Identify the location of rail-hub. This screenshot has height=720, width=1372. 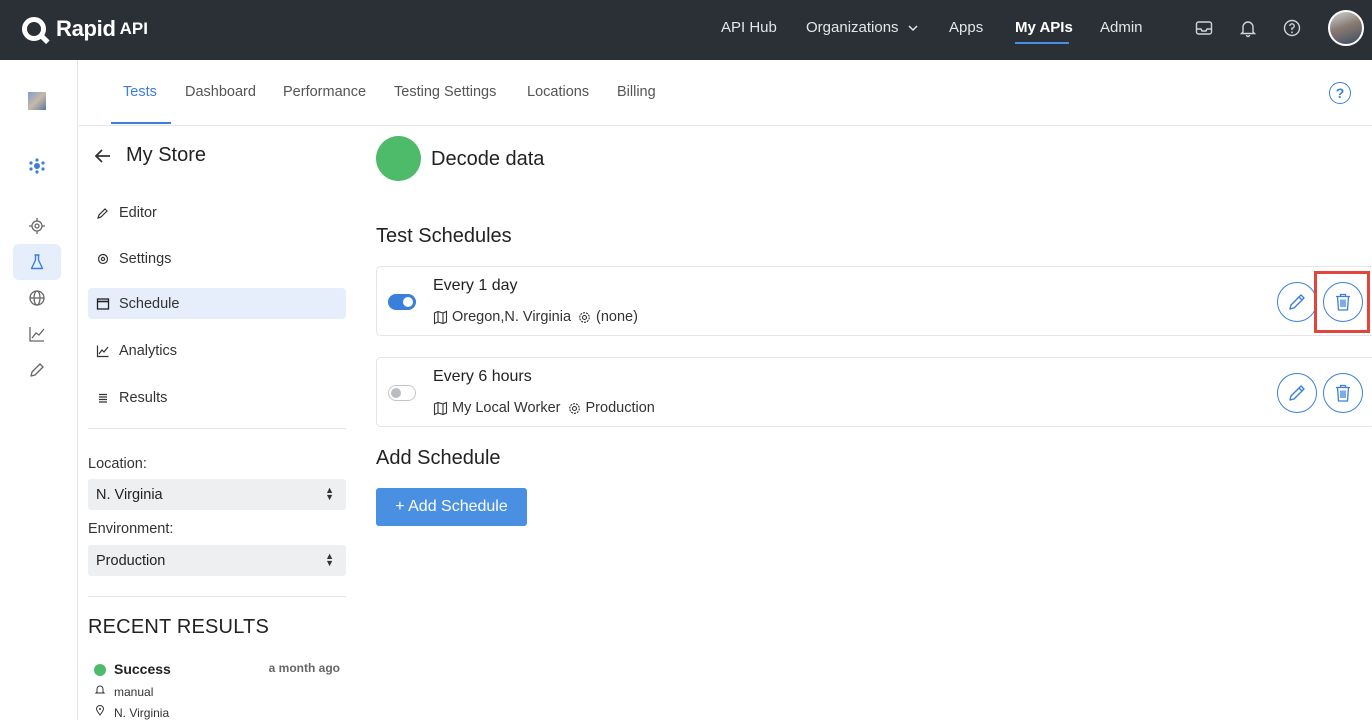
(37, 166).